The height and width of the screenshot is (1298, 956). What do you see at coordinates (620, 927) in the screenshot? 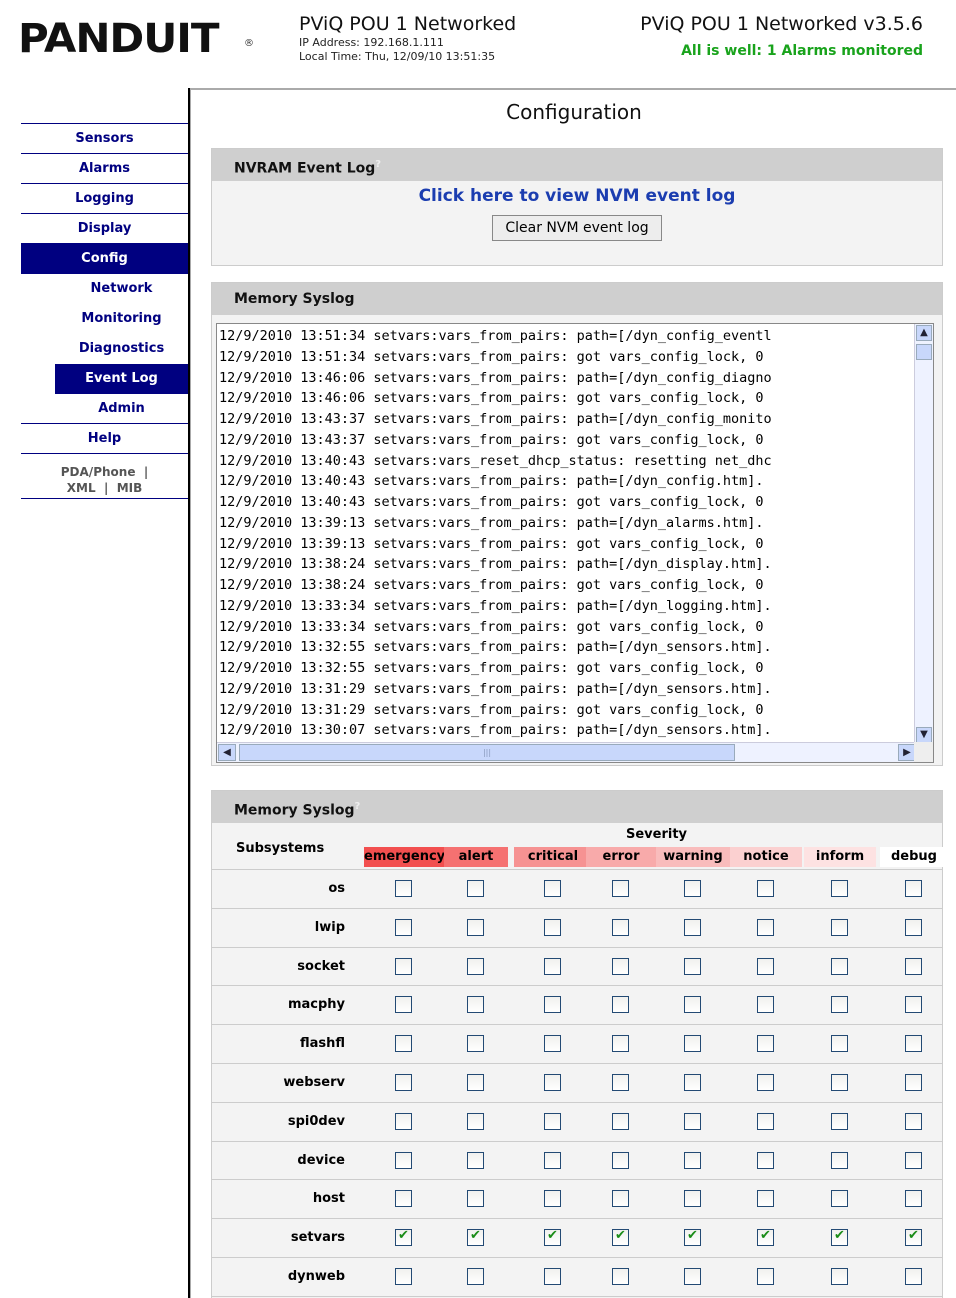
I see `checkbox-lwip-error` at bounding box center [620, 927].